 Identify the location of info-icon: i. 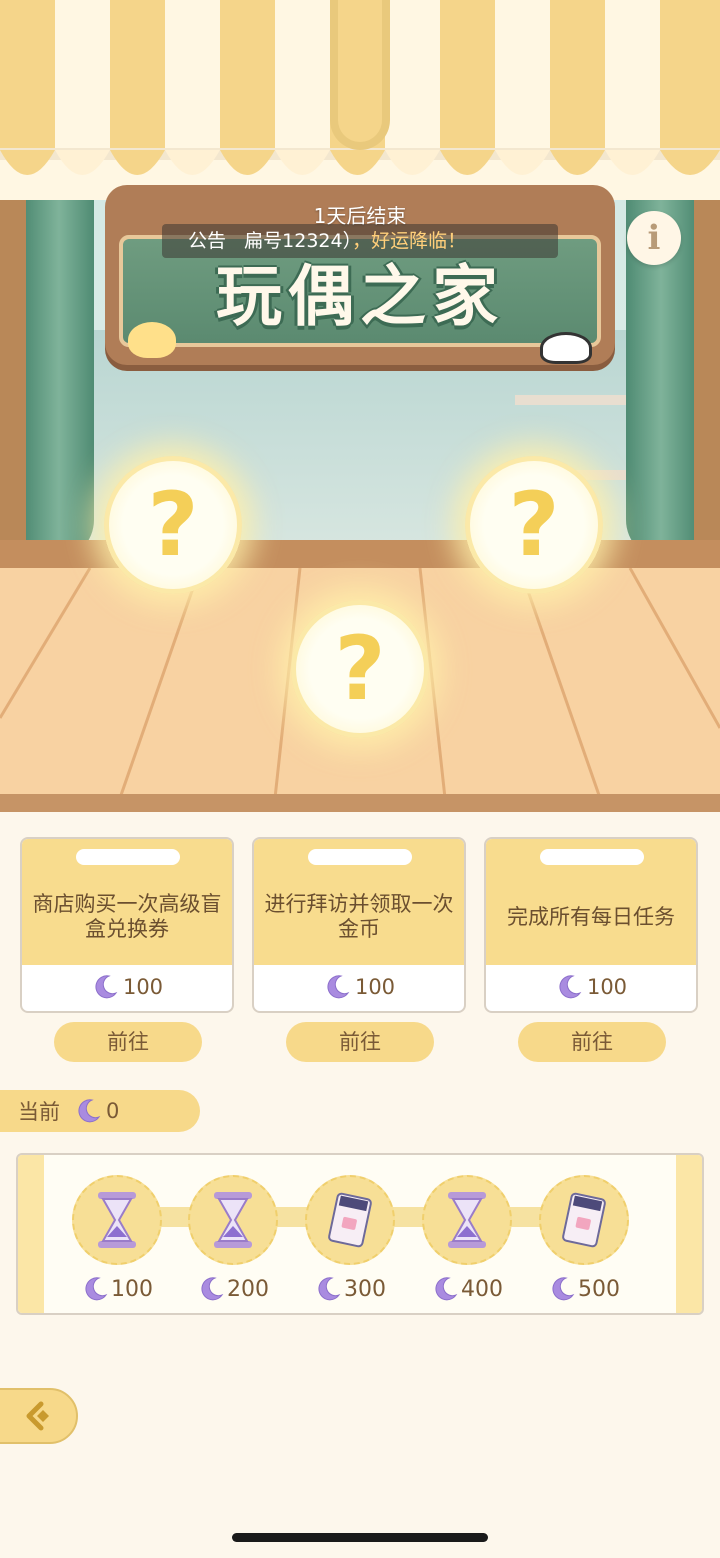
(654, 238).